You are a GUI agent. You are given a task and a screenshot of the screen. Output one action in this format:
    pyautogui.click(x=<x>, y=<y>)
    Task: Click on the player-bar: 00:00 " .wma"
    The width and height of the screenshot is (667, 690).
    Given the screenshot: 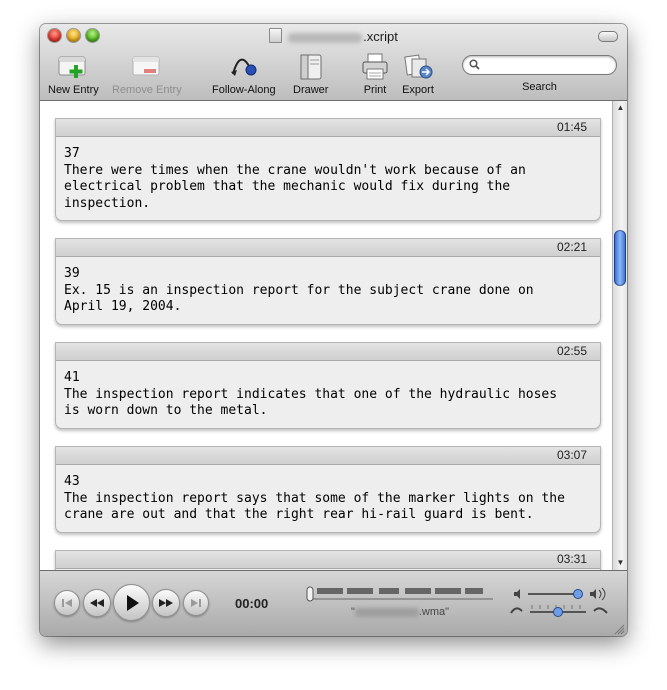 What is the action you would take?
    pyautogui.click(x=333, y=603)
    